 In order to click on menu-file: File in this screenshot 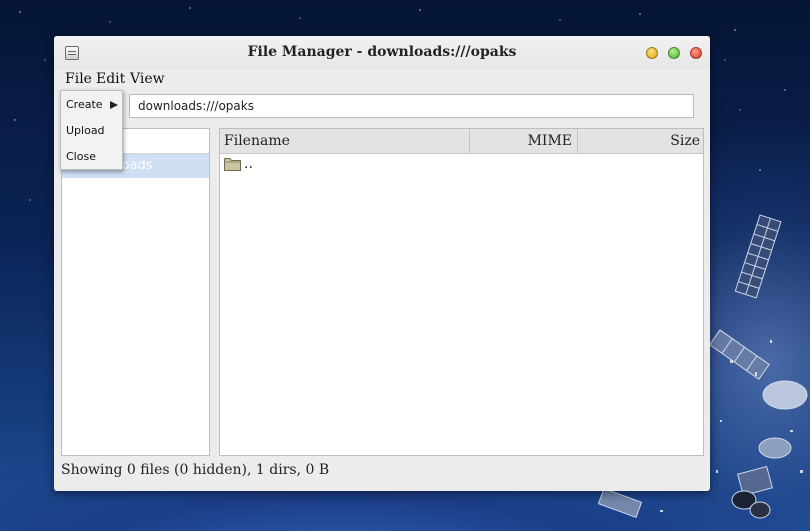, I will do `click(78, 79)`.